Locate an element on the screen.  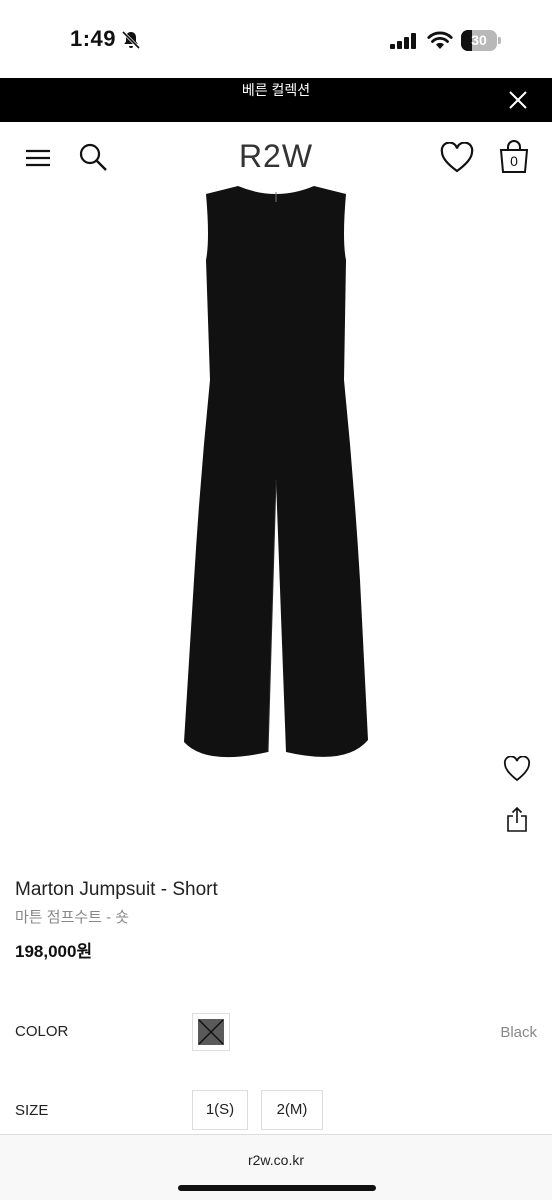
share-button is located at coordinates (517, 819).